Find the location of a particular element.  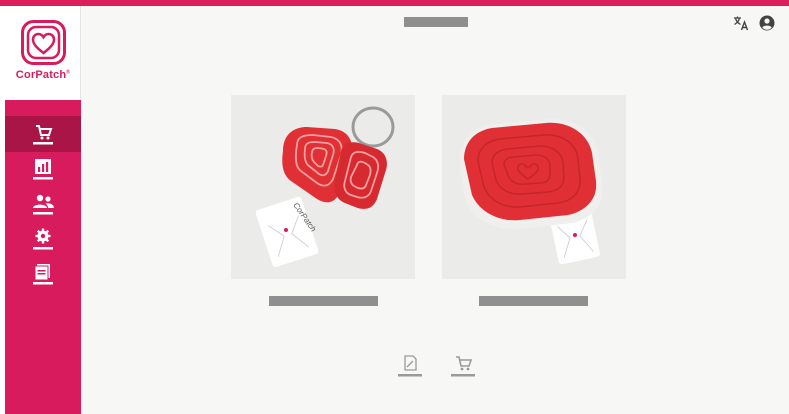

sidebar-item-users is located at coordinates (43, 204).